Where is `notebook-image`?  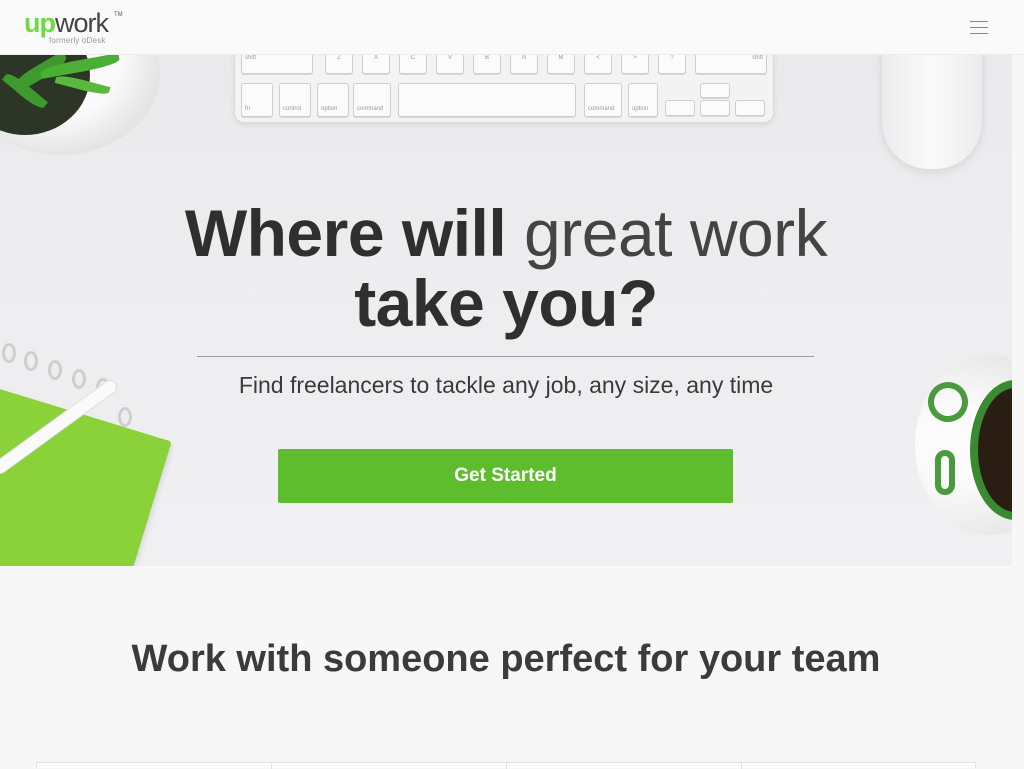 notebook-image is located at coordinates (86, 476).